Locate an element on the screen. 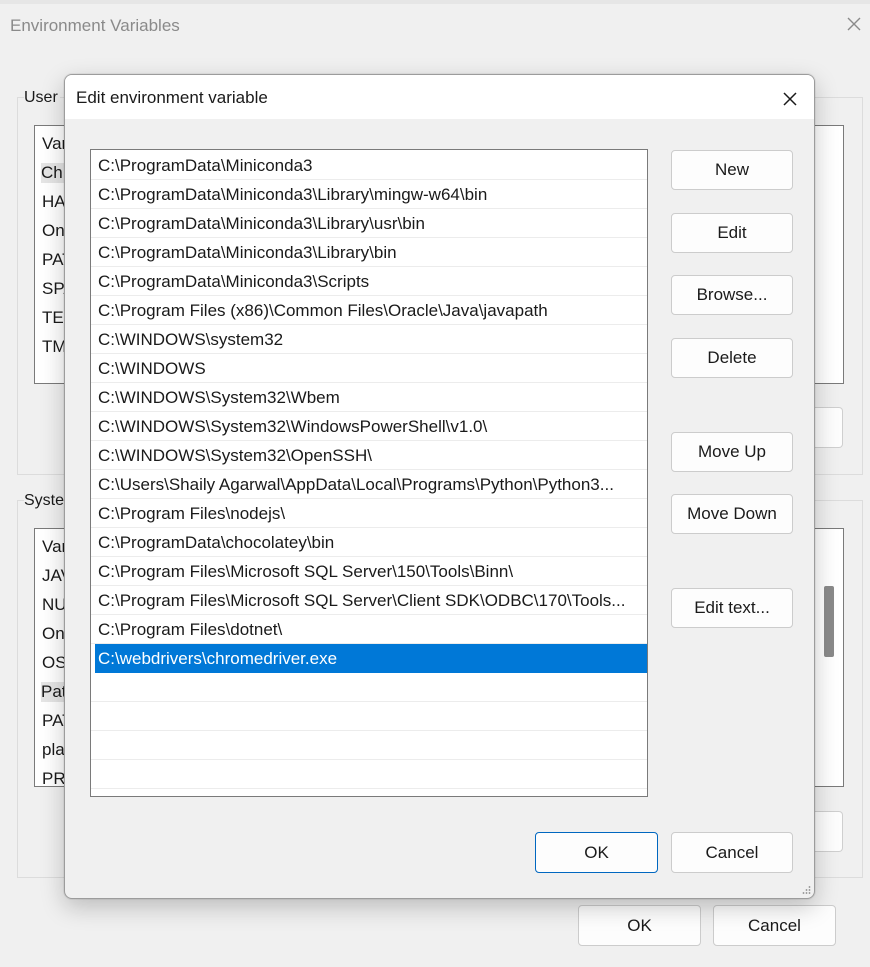  variable-row: TM is located at coordinates (54, 347).